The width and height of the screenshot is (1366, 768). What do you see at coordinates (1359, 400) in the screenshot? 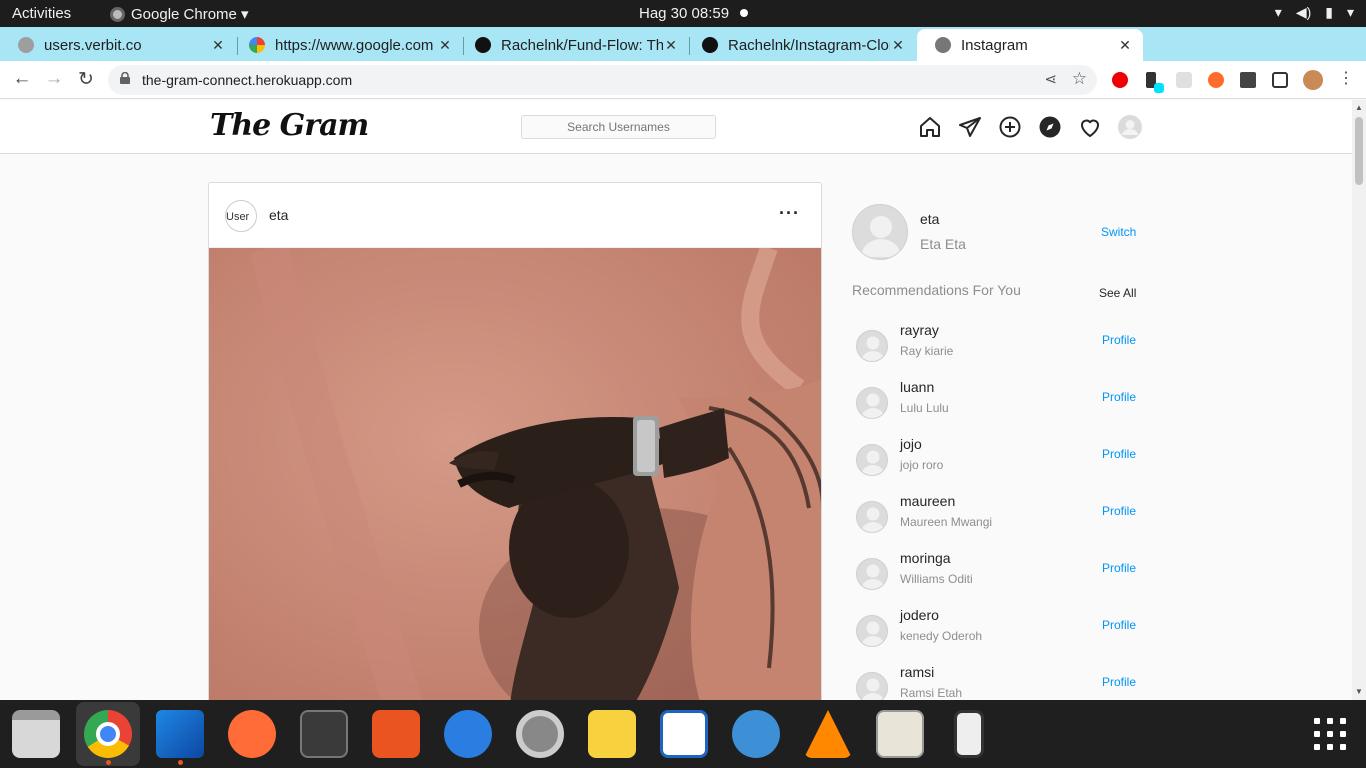
I see `page-scrollbar: ▲ ▼` at bounding box center [1359, 400].